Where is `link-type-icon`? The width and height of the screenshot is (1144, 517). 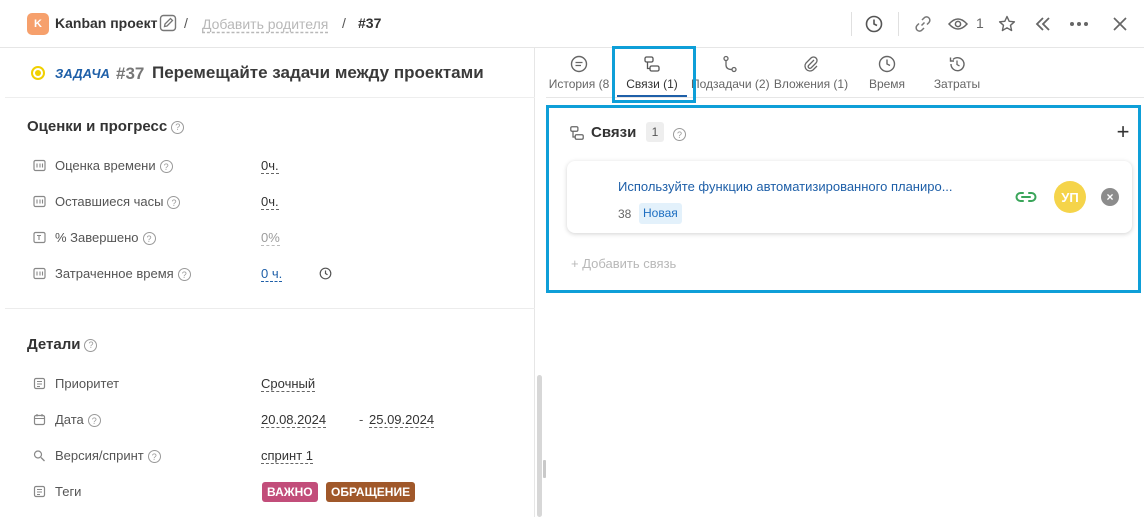 link-type-icon is located at coordinates (1026, 197).